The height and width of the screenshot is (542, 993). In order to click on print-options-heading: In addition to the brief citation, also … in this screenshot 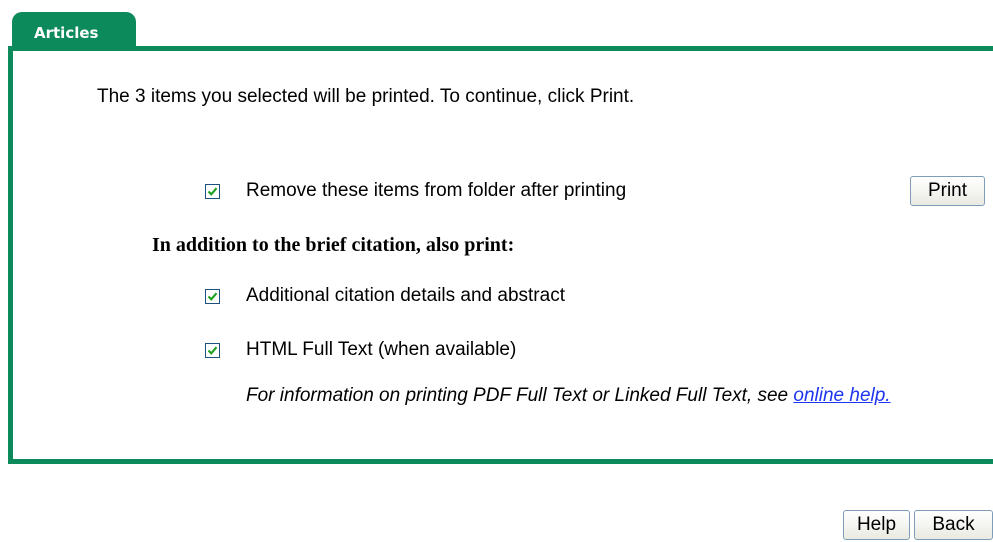, I will do `click(333, 245)`.